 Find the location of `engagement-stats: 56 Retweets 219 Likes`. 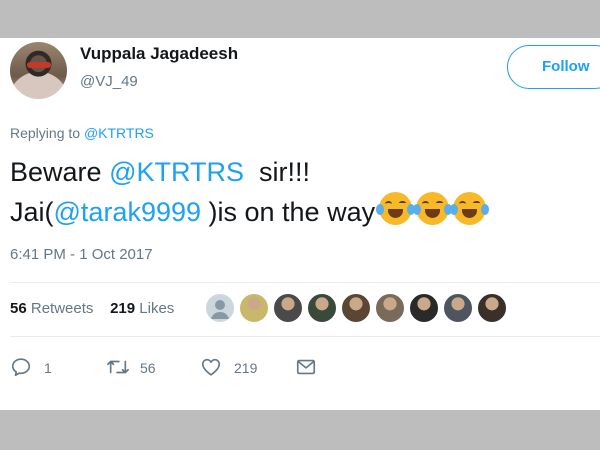

engagement-stats: 56 Retweets 219 Likes is located at coordinates (92, 308).